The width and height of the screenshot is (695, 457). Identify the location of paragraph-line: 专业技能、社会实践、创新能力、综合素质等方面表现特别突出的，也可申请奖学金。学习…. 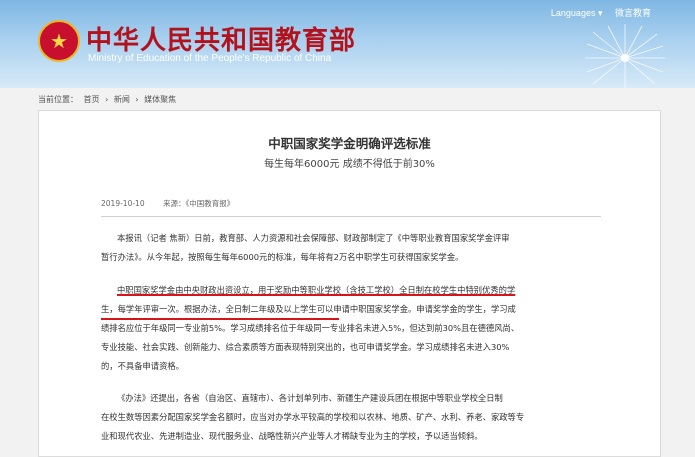
(305, 347).